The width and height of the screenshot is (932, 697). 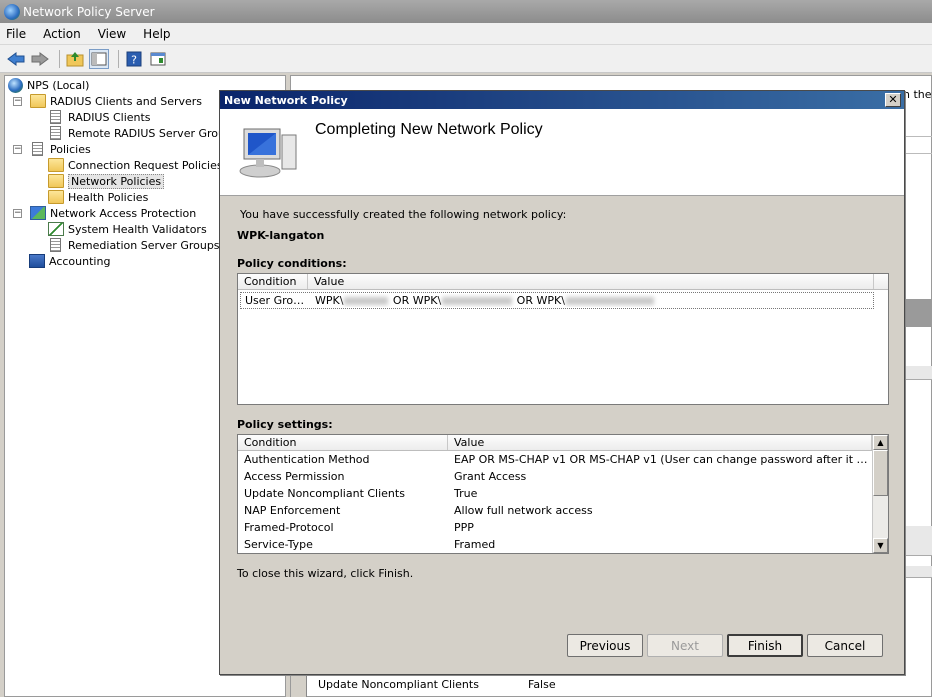 What do you see at coordinates (156, 34) in the screenshot?
I see `menu-help: Help` at bounding box center [156, 34].